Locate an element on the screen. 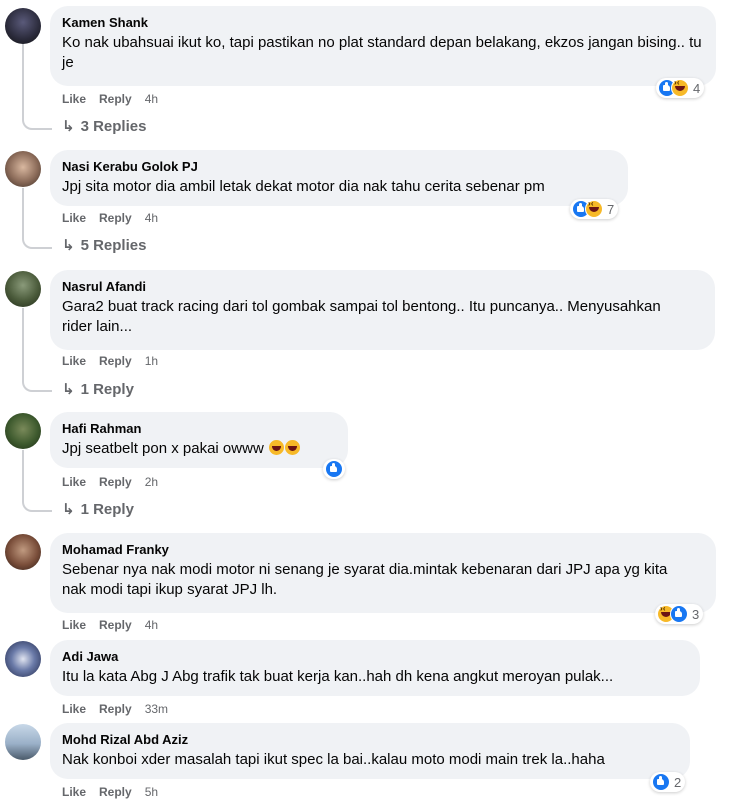  comment-actions: Like Reply 5h is located at coordinates (116, 792).